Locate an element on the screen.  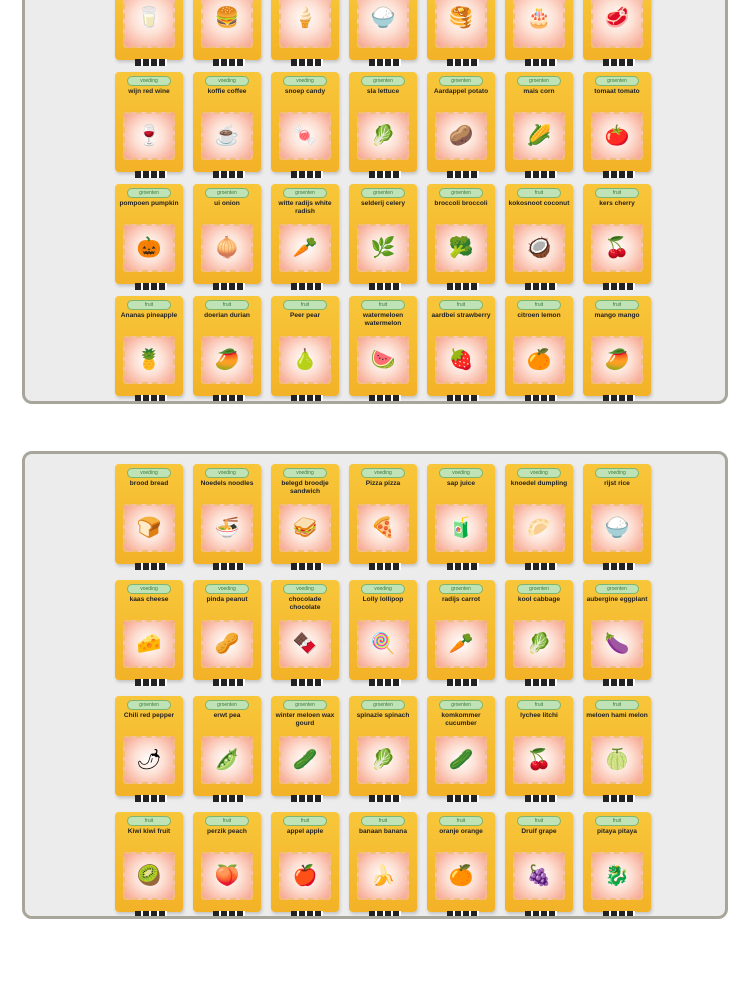
card-word: witte radijs white radish is located at coordinates (305, 207).